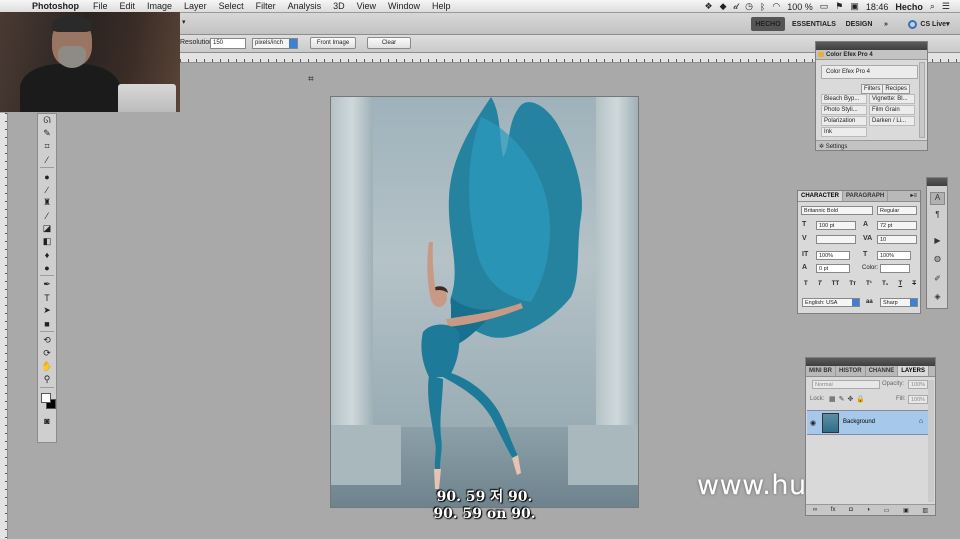  Describe the element at coordinates (404, 6) in the screenshot. I see `menu-window: Window` at that location.